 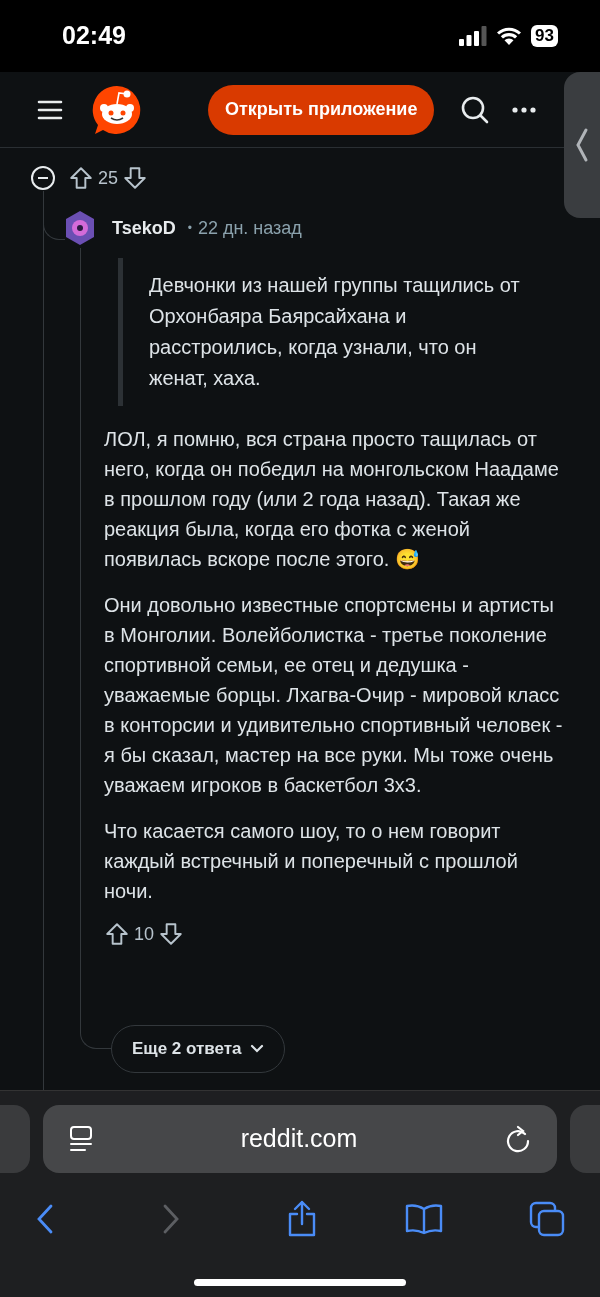 What do you see at coordinates (334, 695) in the screenshot?
I see `comment-paragraph: Они довольно известные спортсмены и артисты в Монголии. Волейболистка - третье поколение спортивной семьи, ее отец и дедушка - уважаемые борцы. Лхагва-Очир - мировой класс в конторсии и удивительно спортивный человек - я бы сказал, мастер на все руки. Мы тоже очень уважаем игроков в баскетбол 3x3.` at bounding box center [334, 695].